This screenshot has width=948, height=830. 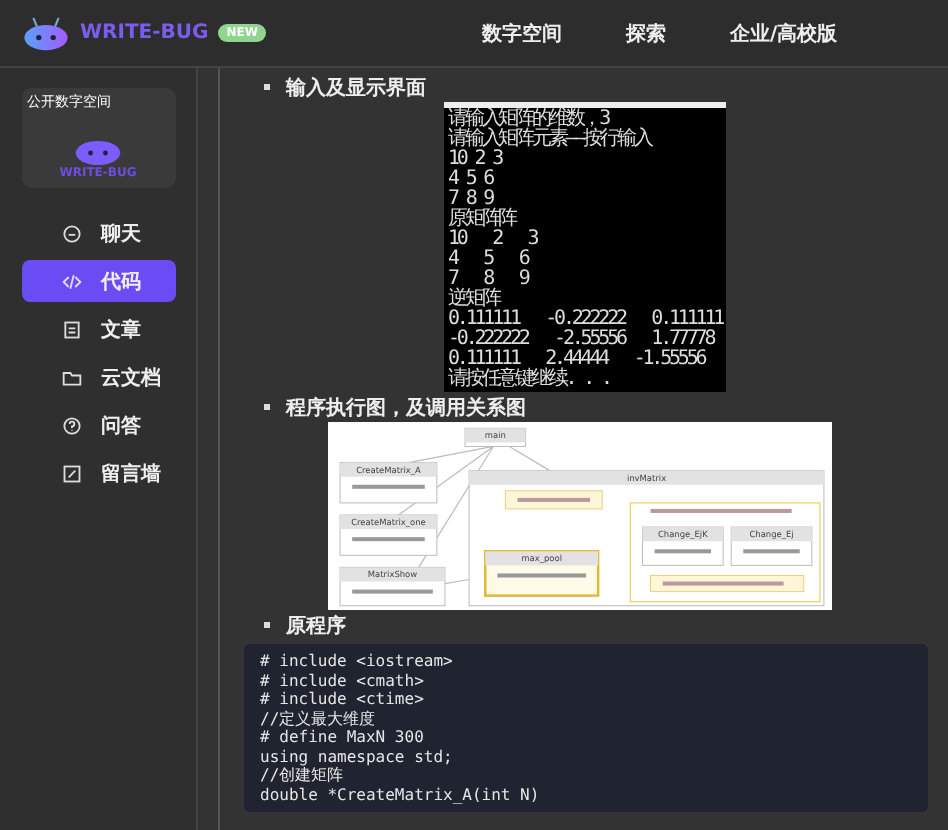 What do you see at coordinates (98, 329) in the screenshot?
I see `sidebar-item: 文章` at bounding box center [98, 329].